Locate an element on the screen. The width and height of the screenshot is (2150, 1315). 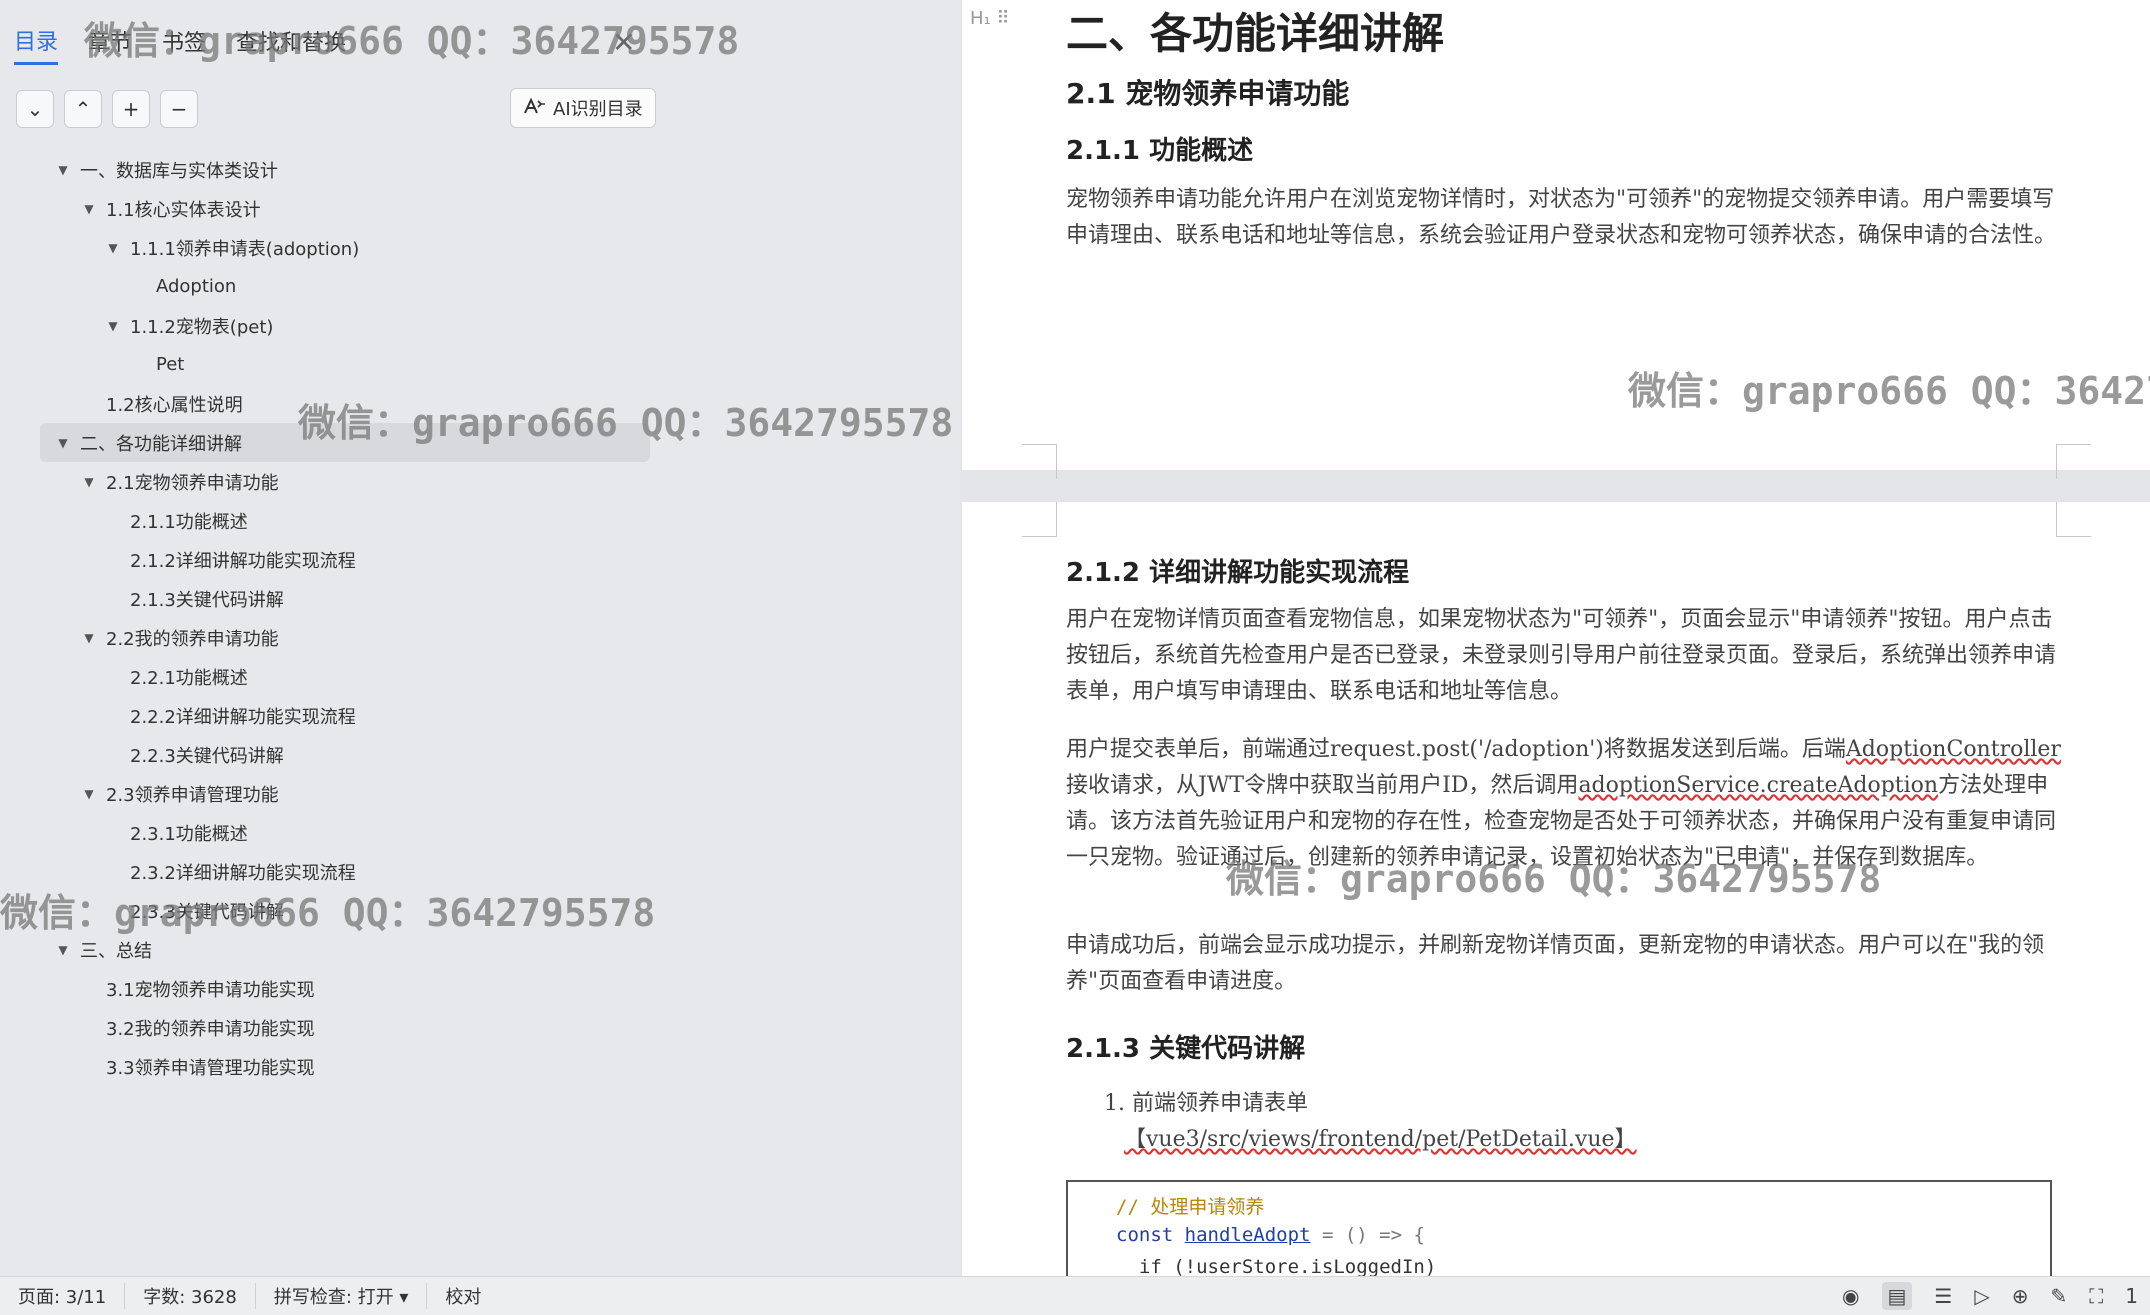
toc-item: ▼ 1.1.1领养申请表(adoption) is located at coordinates (345, 247).